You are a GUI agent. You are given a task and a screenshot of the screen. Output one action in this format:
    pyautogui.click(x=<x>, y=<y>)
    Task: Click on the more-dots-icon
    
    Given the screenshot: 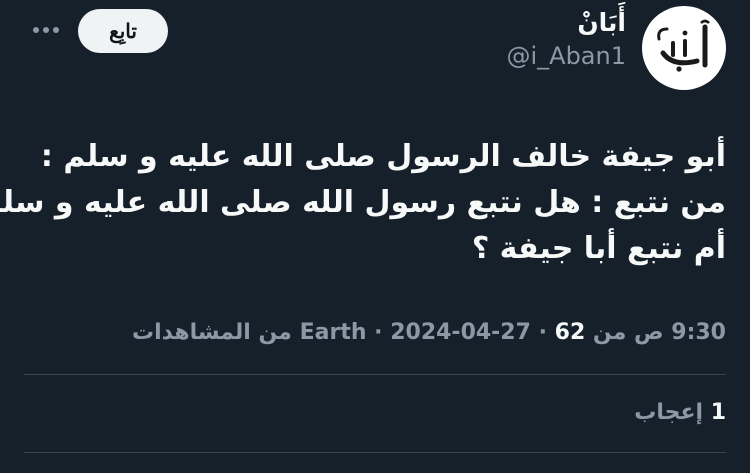 What is the action you would take?
    pyautogui.click(x=46, y=30)
    